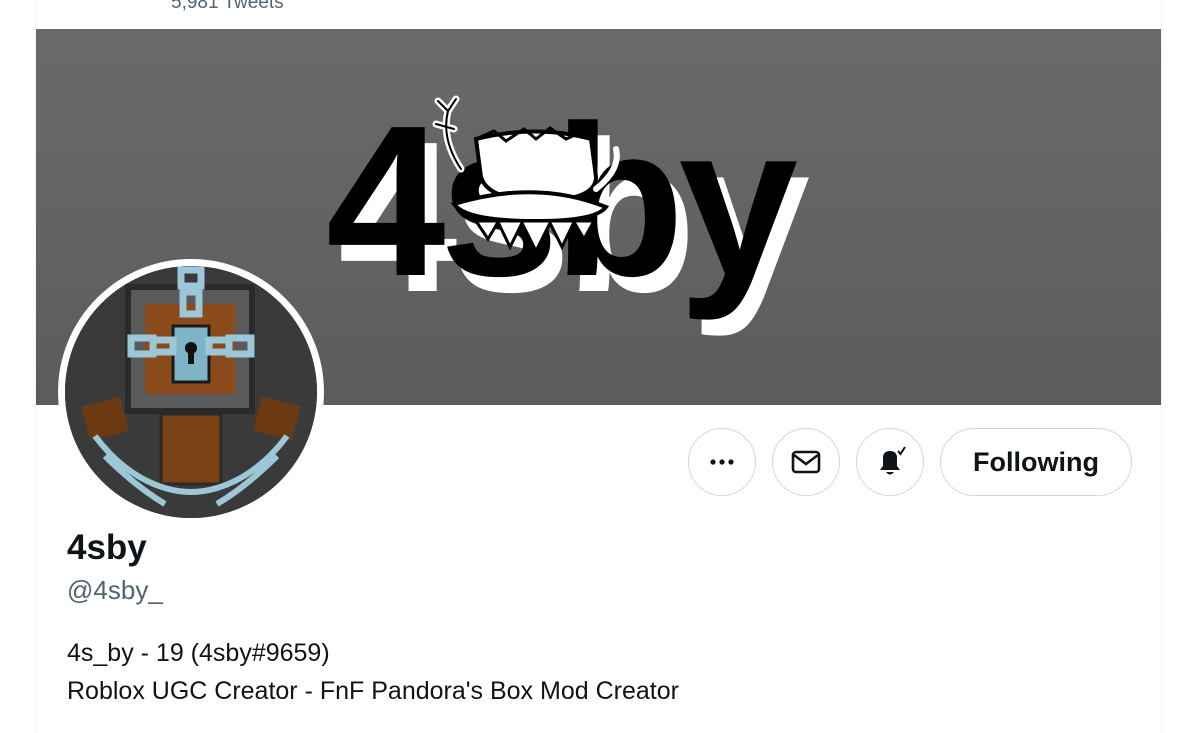  Describe the element at coordinates (1036, 462) in the screenshot. I see `following-button: Following` at that location.